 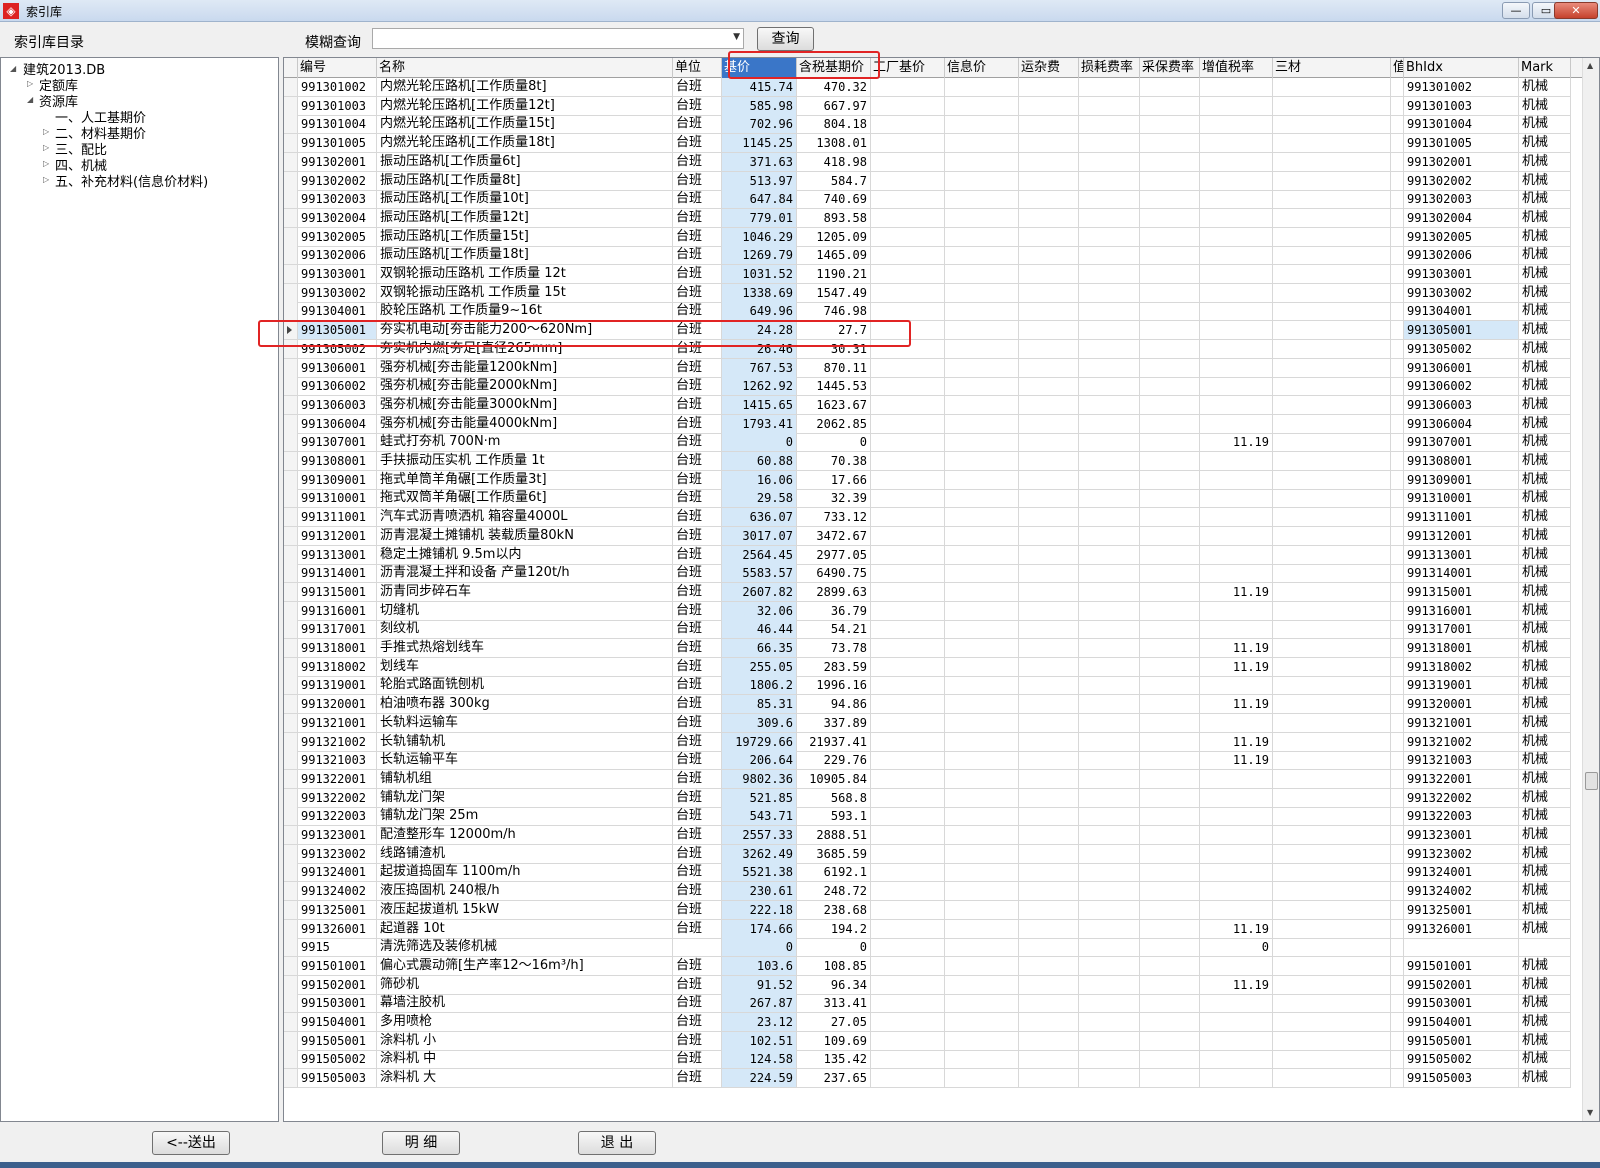 What do you see at coordinates (337, 592) in the screenshot?
I see `code-cell: 991315001` at bounding box center [337, 592].